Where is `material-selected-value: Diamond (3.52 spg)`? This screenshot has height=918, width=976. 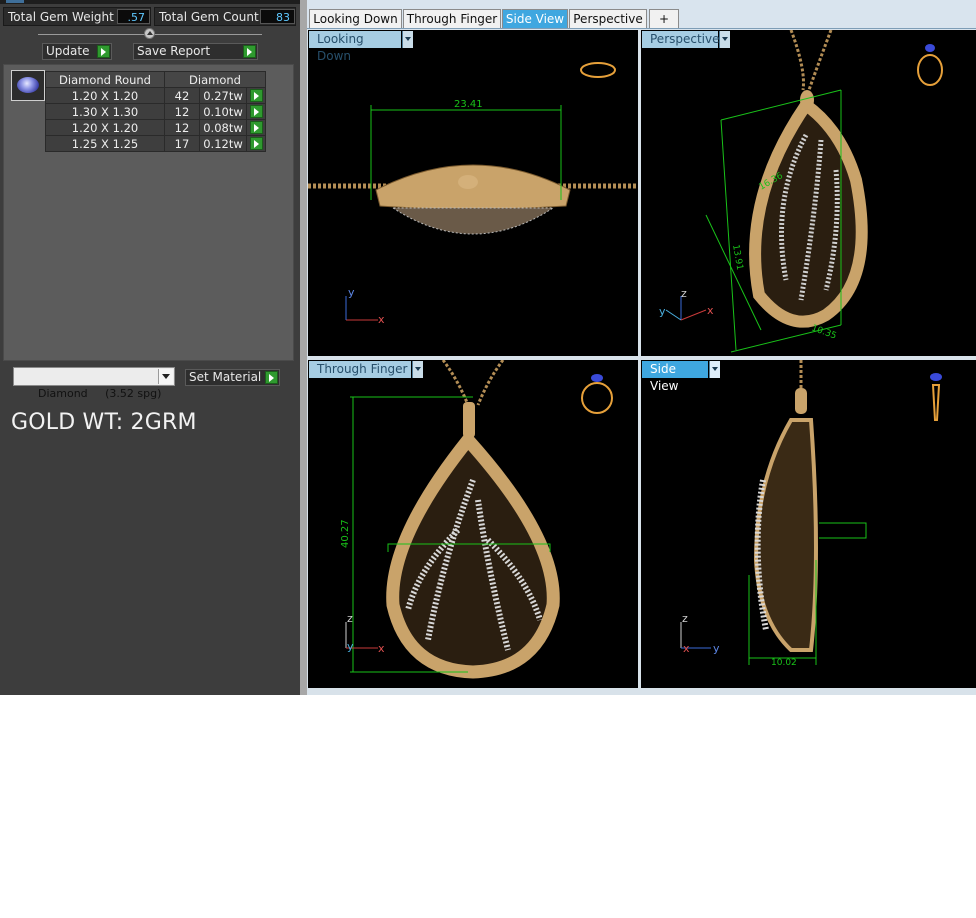
material-selected-value: Diamond (3.52 spg) is located at coordinates (99, 393).